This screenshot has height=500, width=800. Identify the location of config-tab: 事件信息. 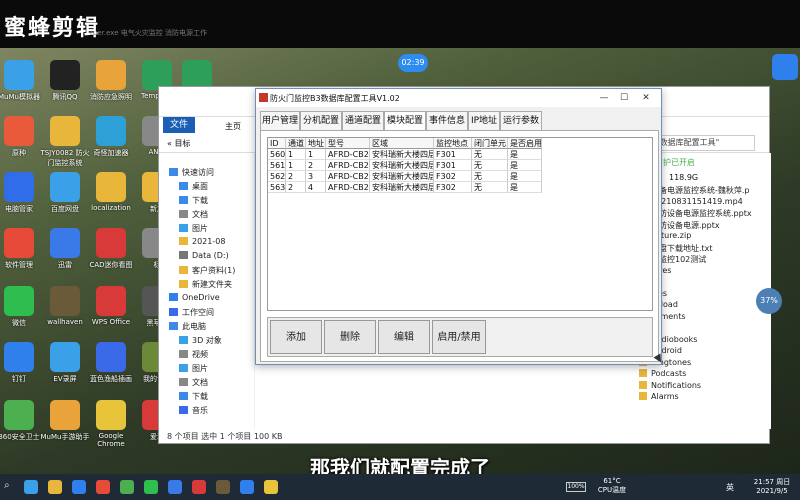
(447, 121).